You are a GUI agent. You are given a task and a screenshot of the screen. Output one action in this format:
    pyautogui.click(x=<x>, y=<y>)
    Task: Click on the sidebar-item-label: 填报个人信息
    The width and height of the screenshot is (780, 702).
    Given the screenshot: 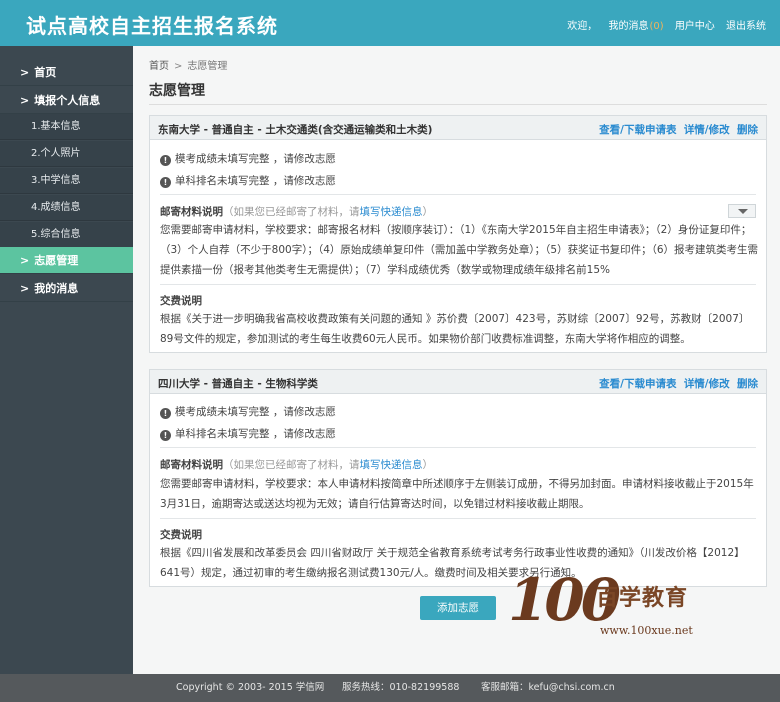 What is the action you would take?
    pyautogui.click(x=67, y=100)
    